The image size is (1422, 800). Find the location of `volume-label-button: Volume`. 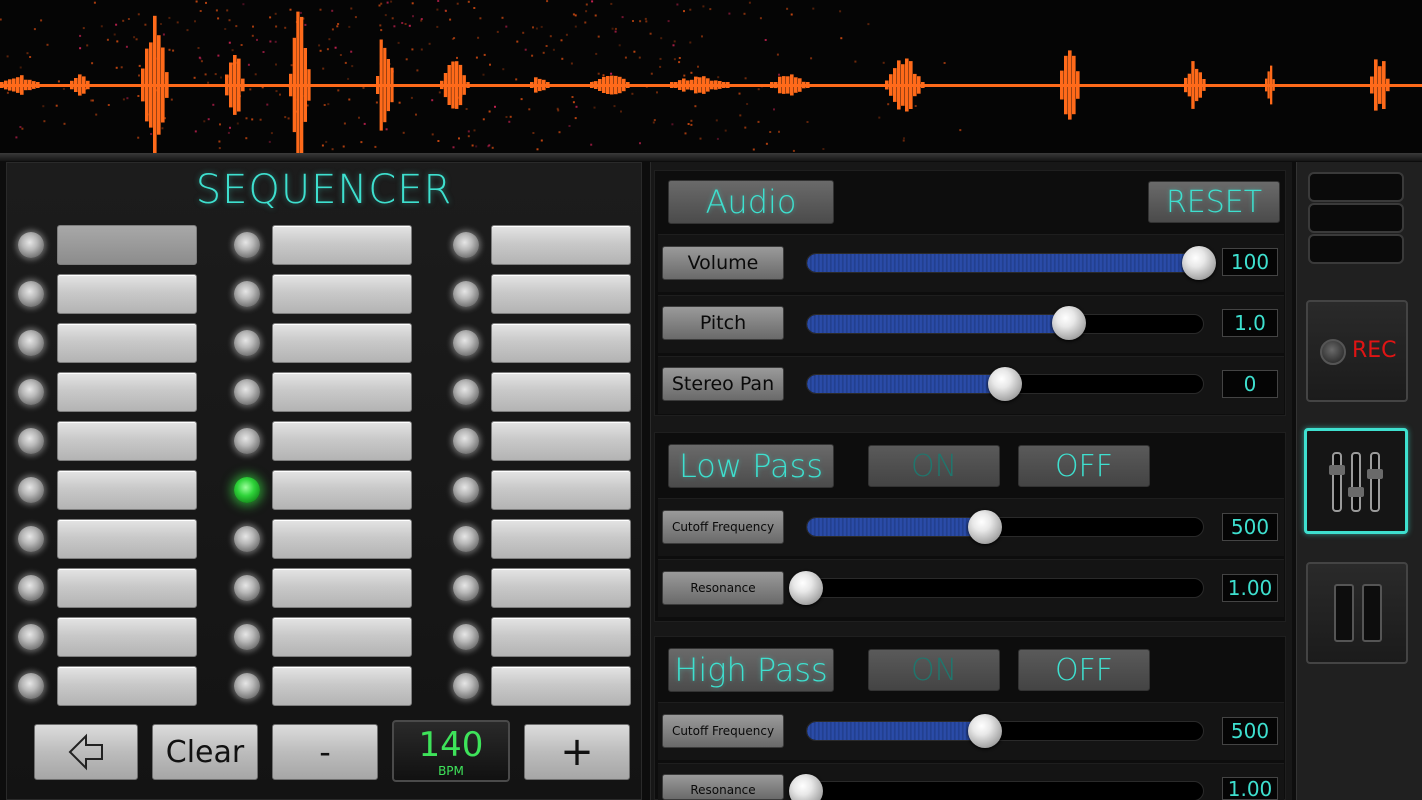

volume-label-button: Volume is located at coordinates (723, 263).